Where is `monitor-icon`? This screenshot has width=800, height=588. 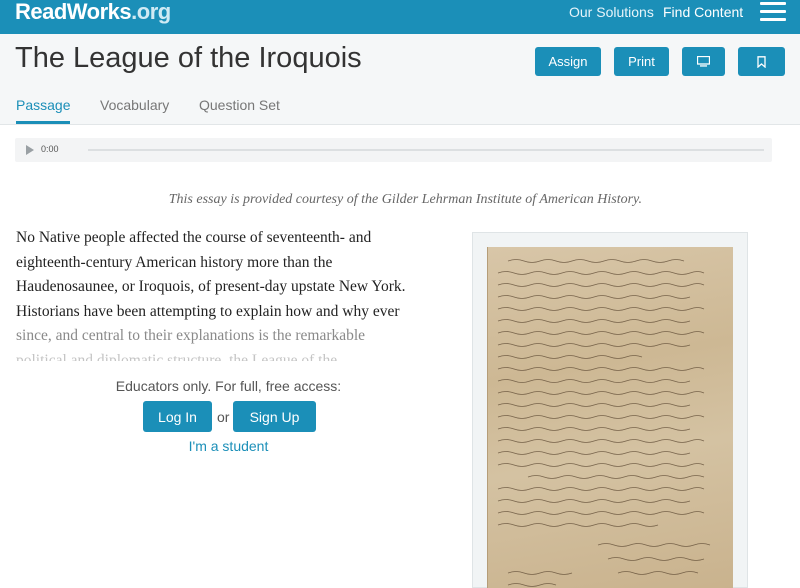
monitor-icon is located at coordinates (703, 61).